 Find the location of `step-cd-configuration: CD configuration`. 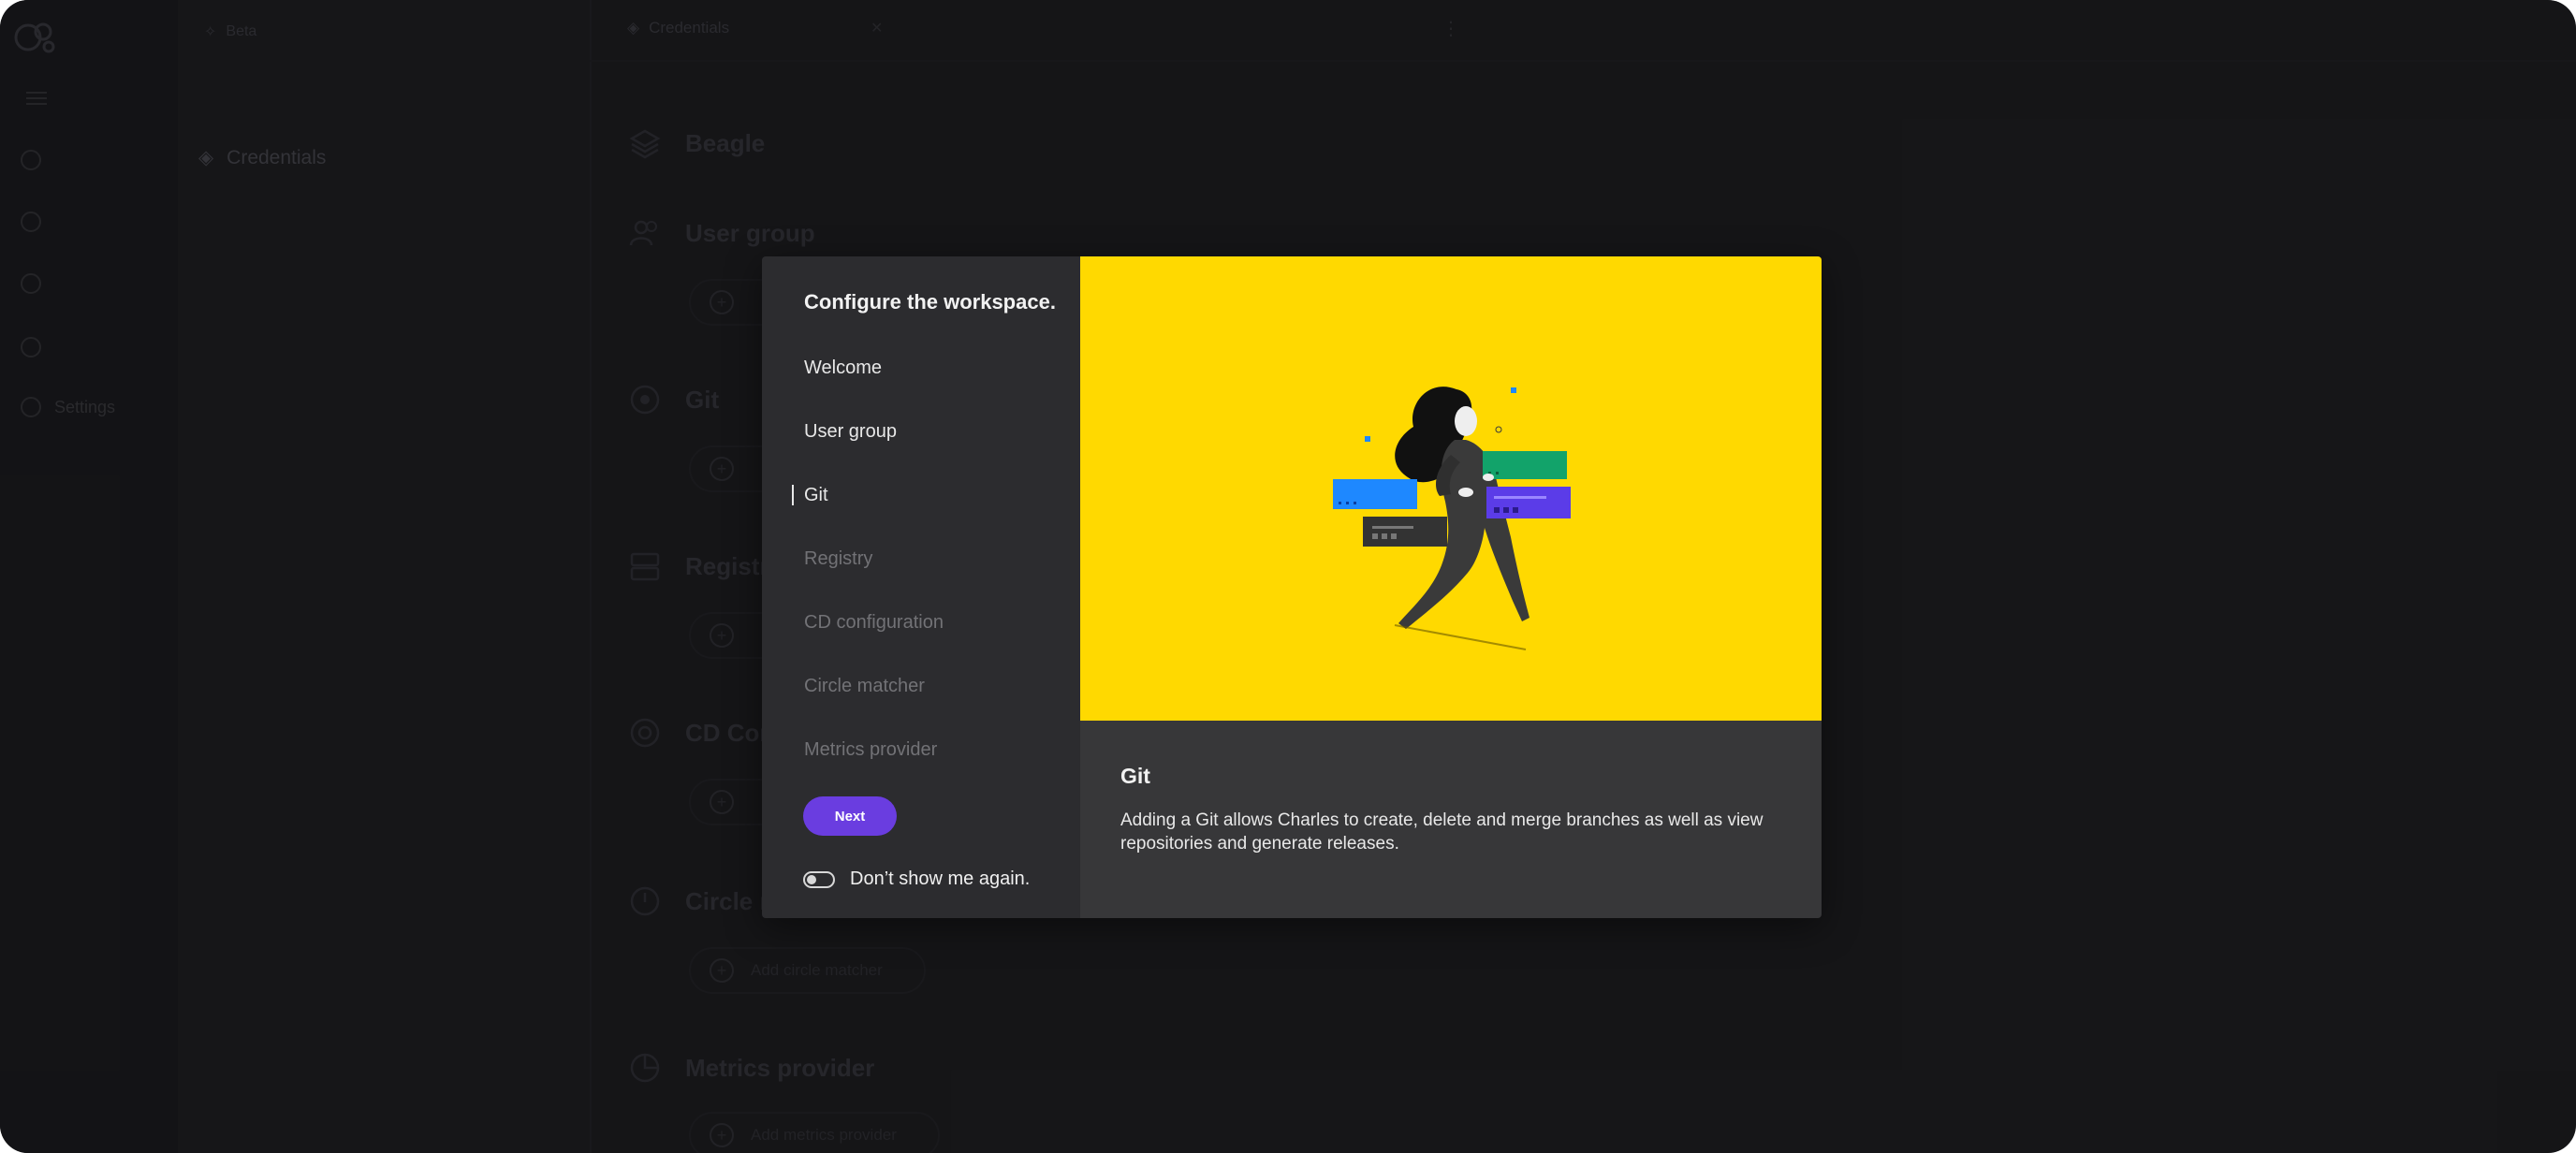

step-cd-configuration: CD configuration is located at coordinates (874, 623).